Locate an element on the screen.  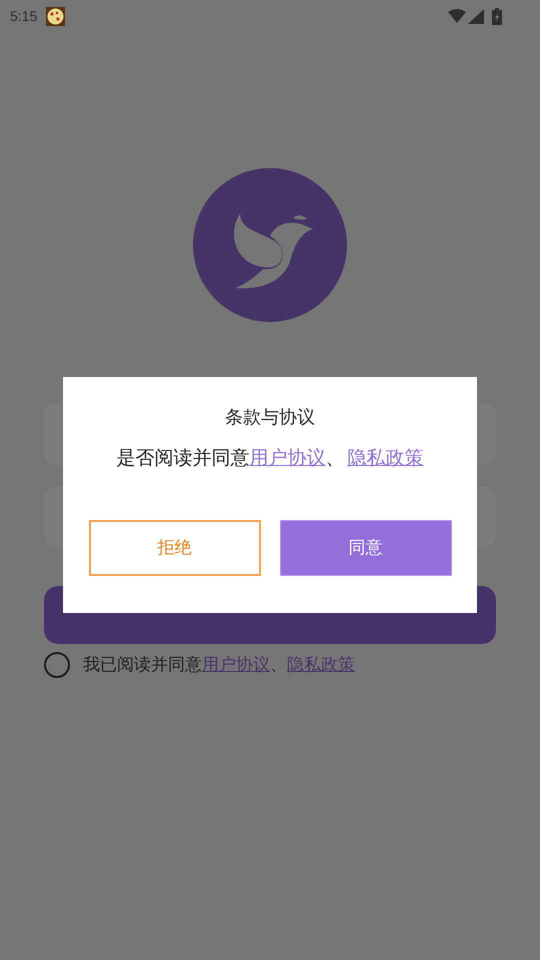
dialog-message: 是否阅读并同意 is located at coordinates (183, 459).